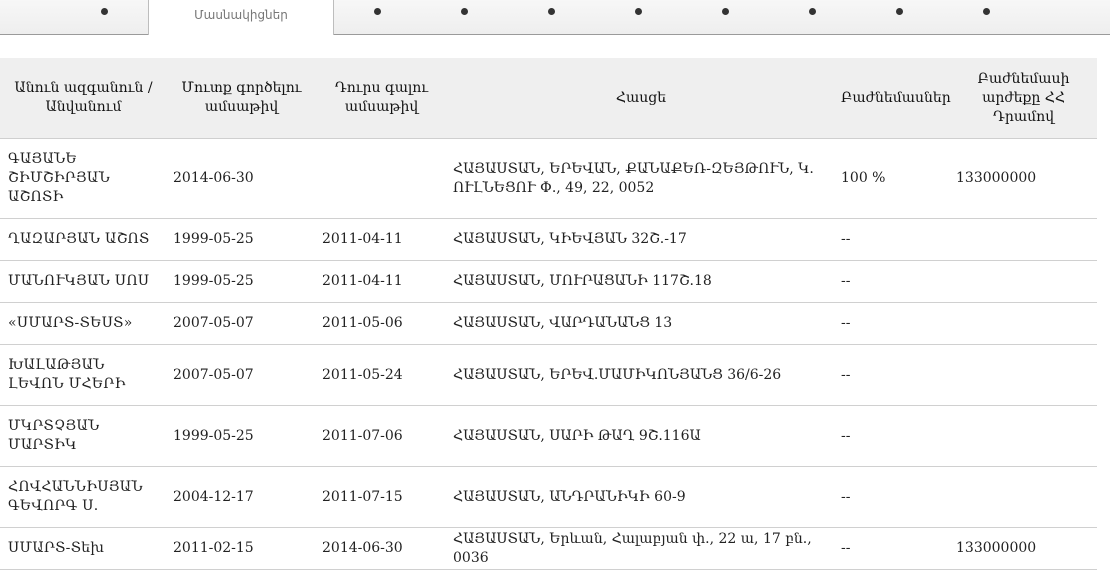 The height and width of the screenshot is (576, 1110). What do you see at coordinates (83, 281) in the screenshot?
I see `cell-name: ՄԱՆՈՒԿՅԱՆ ՍՈՍ` at bounding box center [83, 281].